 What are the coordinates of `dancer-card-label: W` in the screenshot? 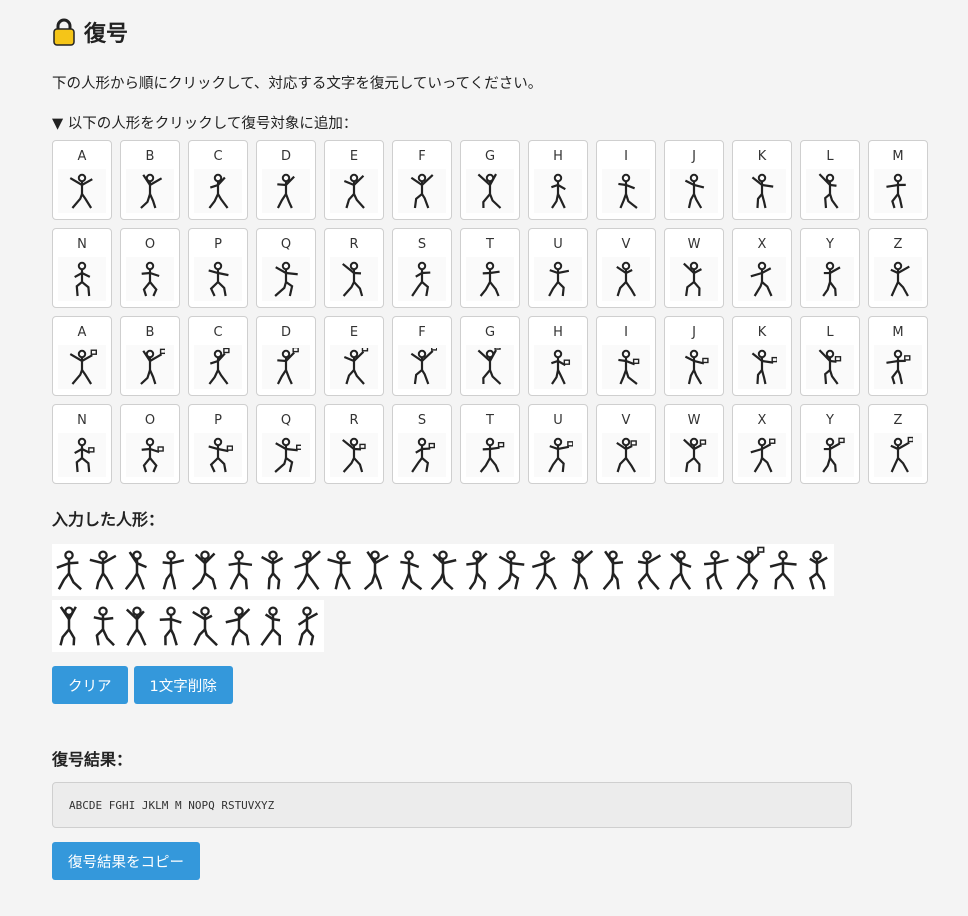 It's located at (694, 420).